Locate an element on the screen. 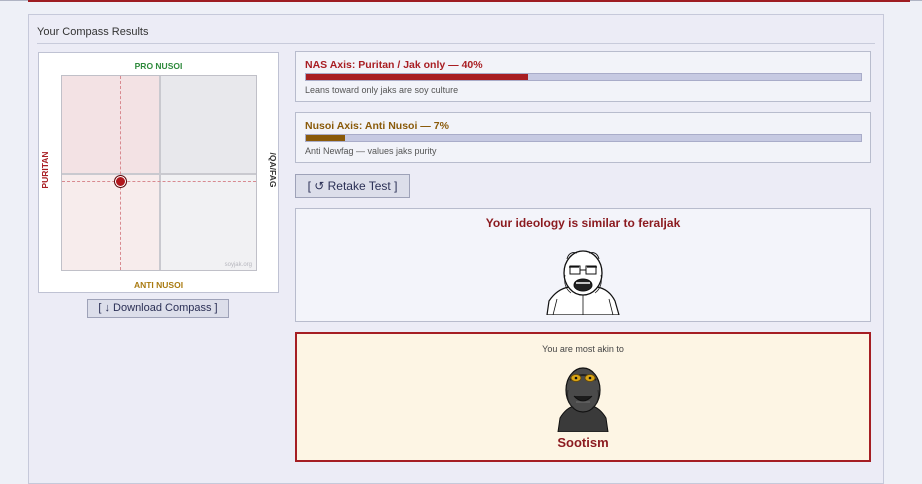 This screenshot has height=484, width=922. result-position-marker is located at coordinates (120, 181).